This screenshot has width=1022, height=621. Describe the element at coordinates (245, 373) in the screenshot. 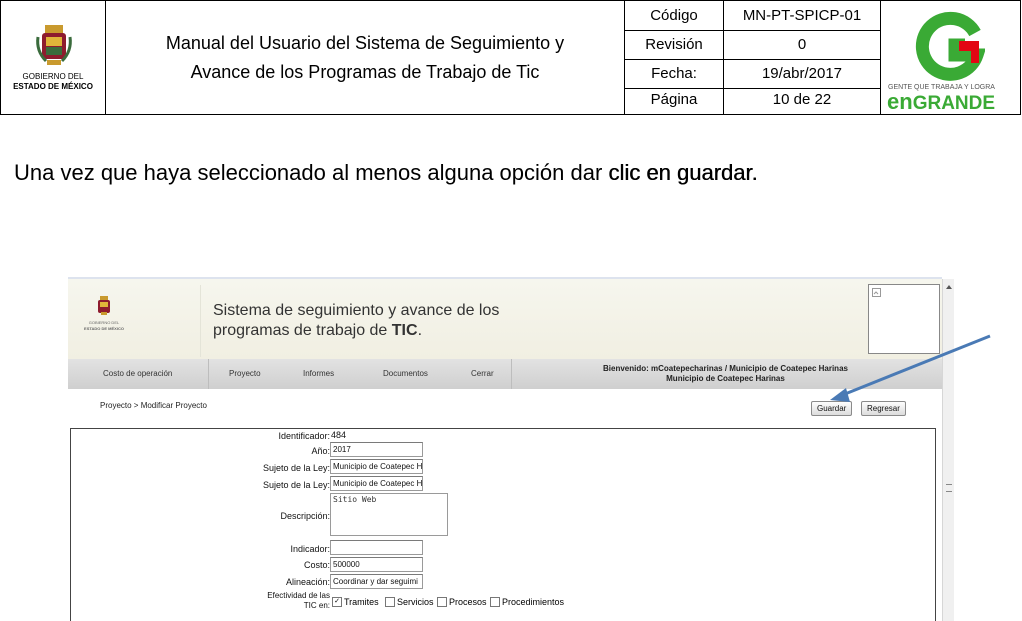

I see `nav-item-proyecto: Proyecto` at that location.